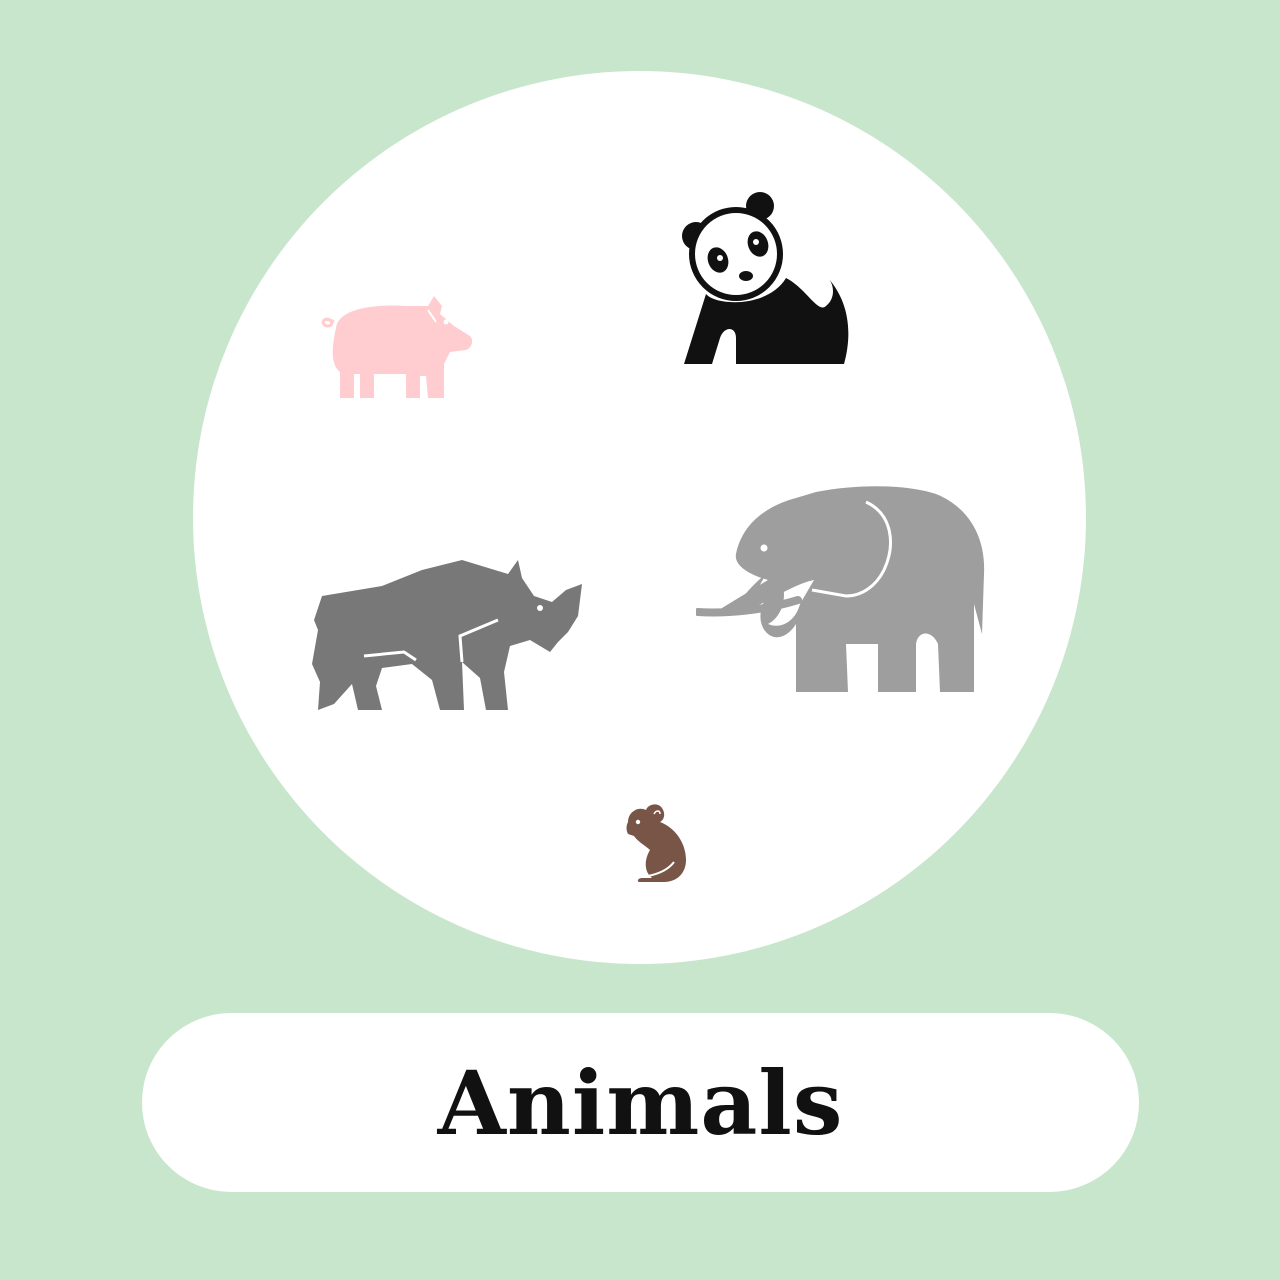 This screenshot has height=1280, width=1280. What do you see at coordinates (449, 635) in the screenshot?
I see `rhino-icon` at bounding box center [449, 635].